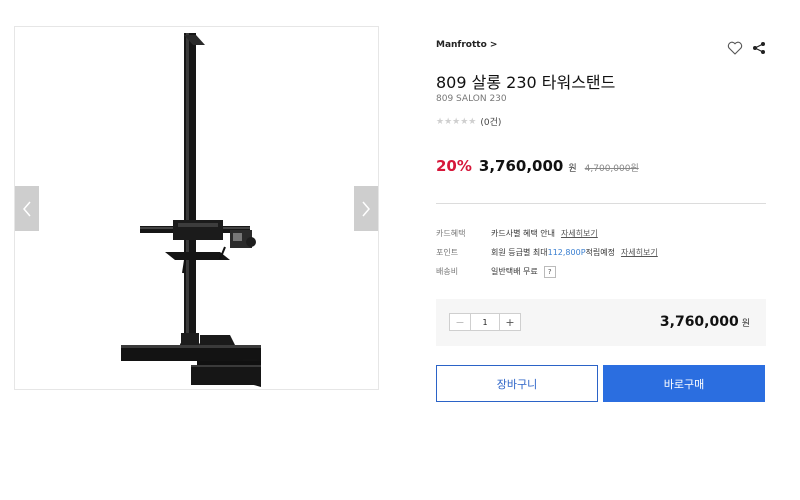 The image size is (800, 500). What do you see at coordinates (514, 271) in the screenshot?
I see `shipping-value: 일반택배 무료` at bounding box center [514, 271].